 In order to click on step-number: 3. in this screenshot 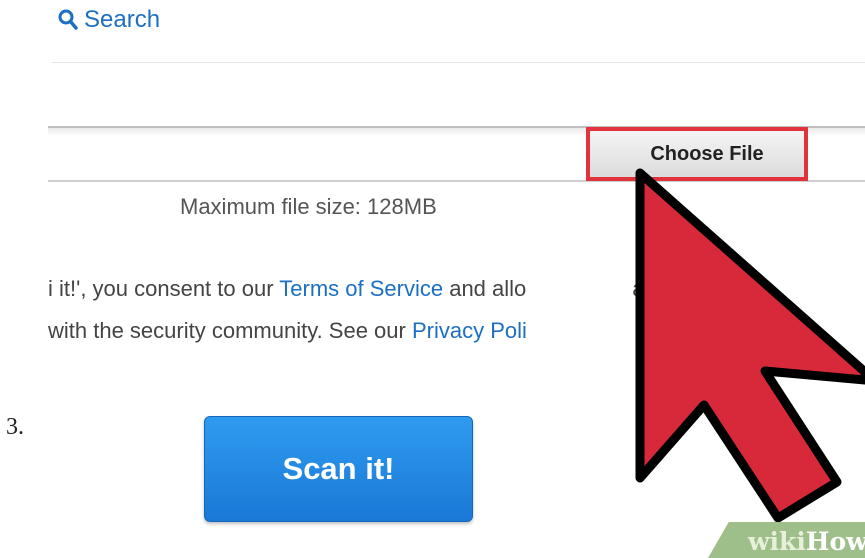, I will do `click(15, 427)`.